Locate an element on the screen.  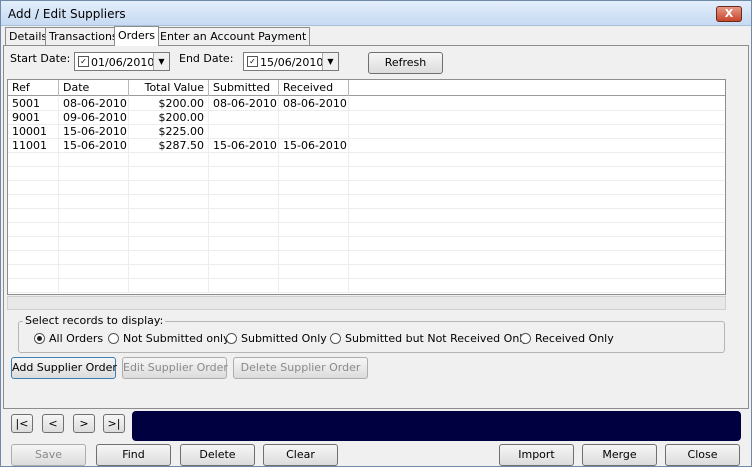
find-button: Find is located at coordinates (133, 455).